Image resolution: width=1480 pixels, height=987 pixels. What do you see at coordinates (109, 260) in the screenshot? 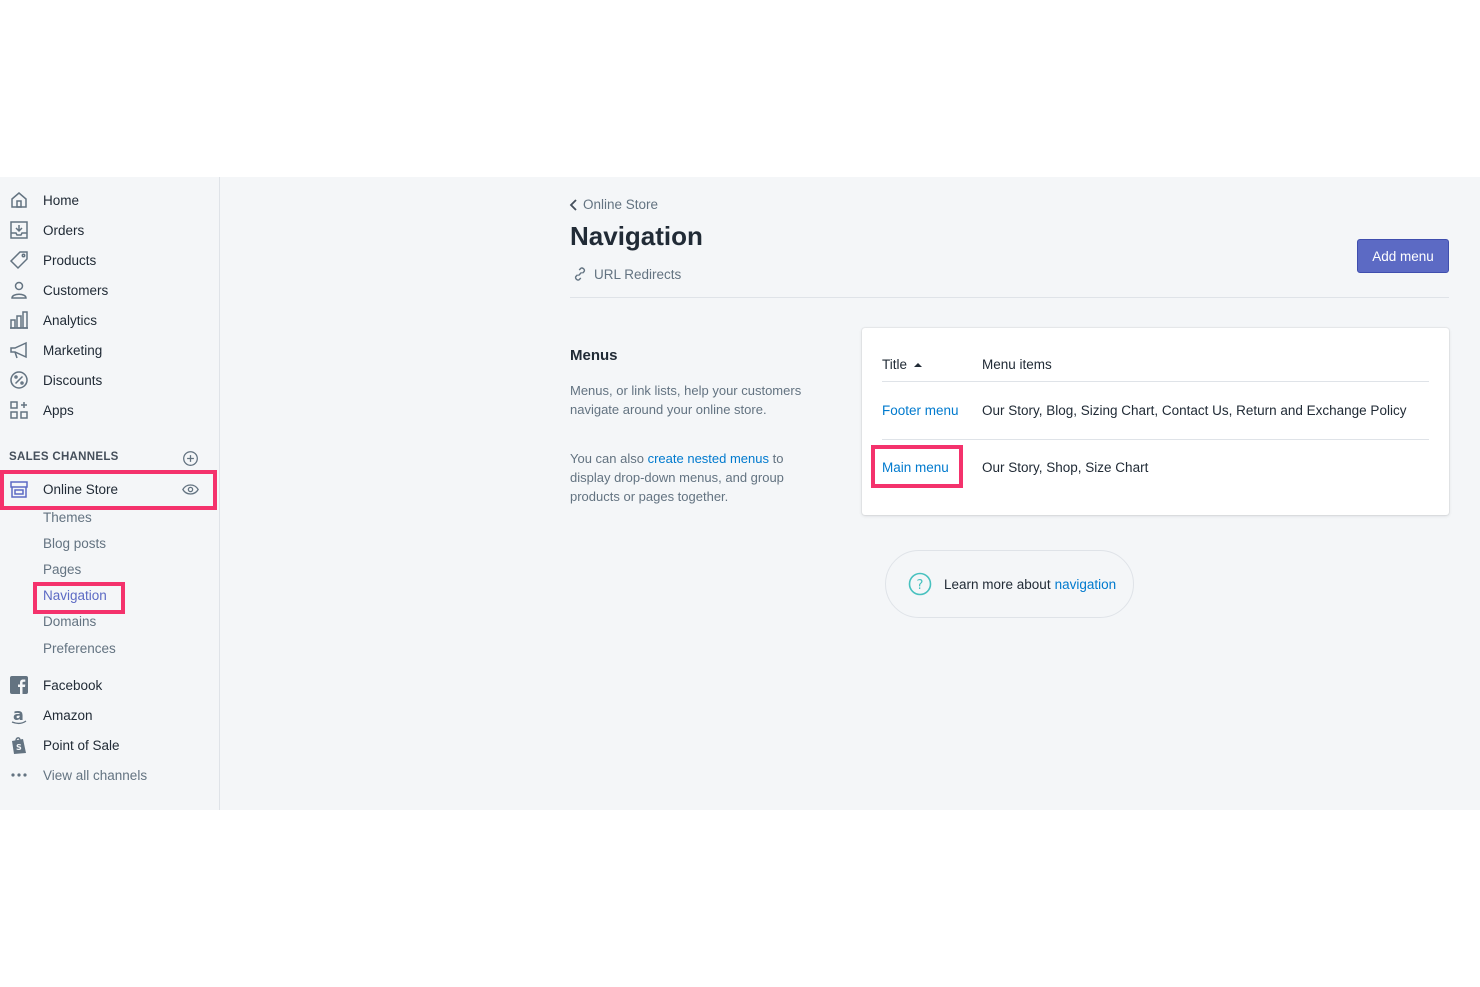
I see `sidebar-item-products: Products` at bounding box center [109, 260].